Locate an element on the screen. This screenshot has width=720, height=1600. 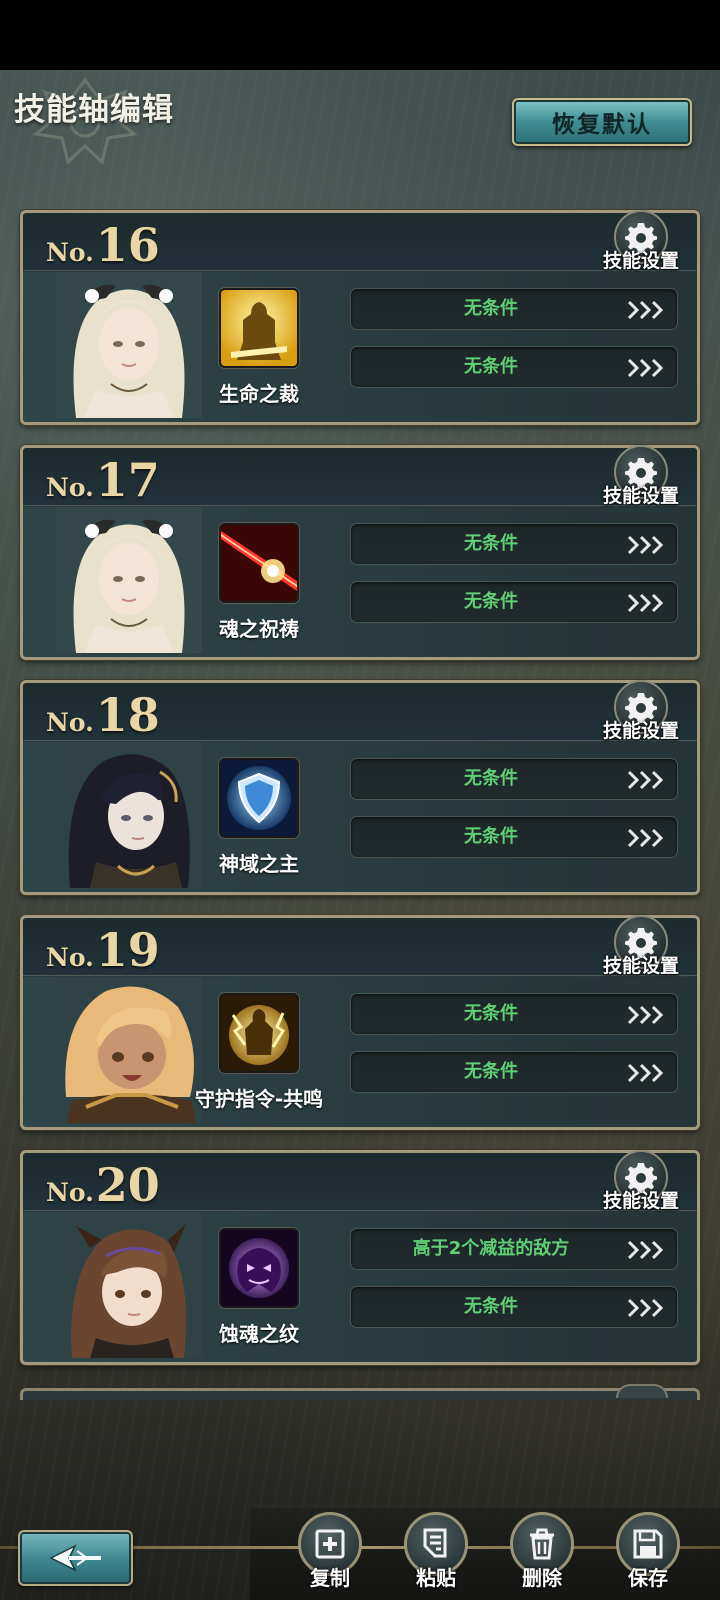
gear-icon is located at coordinates (642, 1391).